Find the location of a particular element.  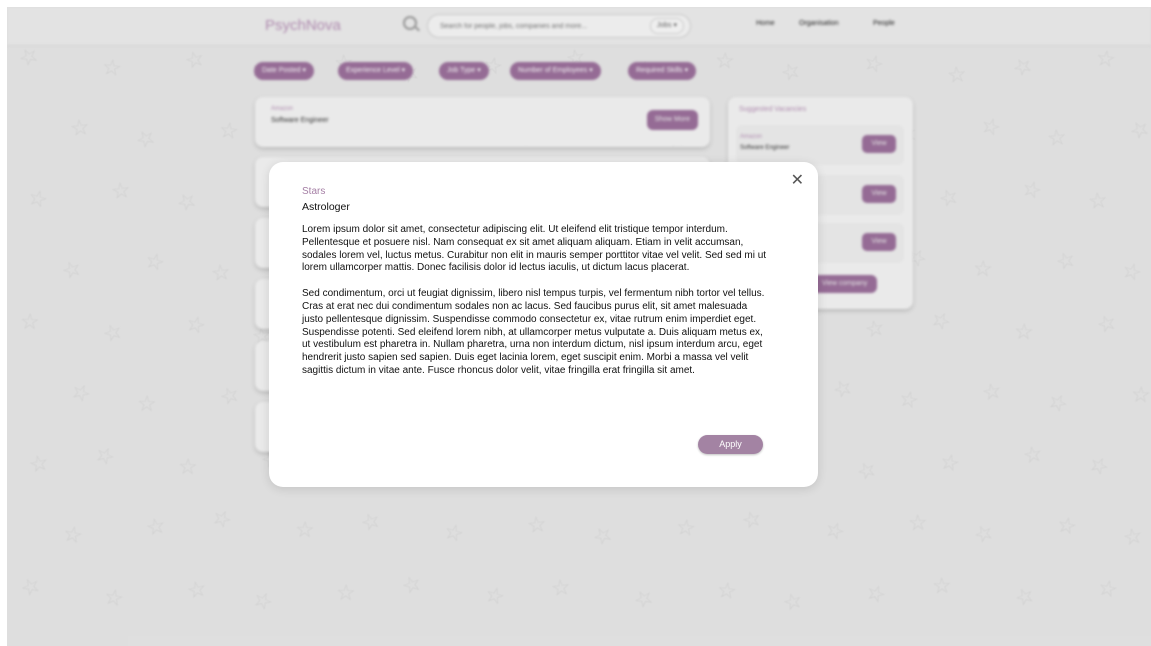

modal-company: Stars is located at coordinates (314, 191).